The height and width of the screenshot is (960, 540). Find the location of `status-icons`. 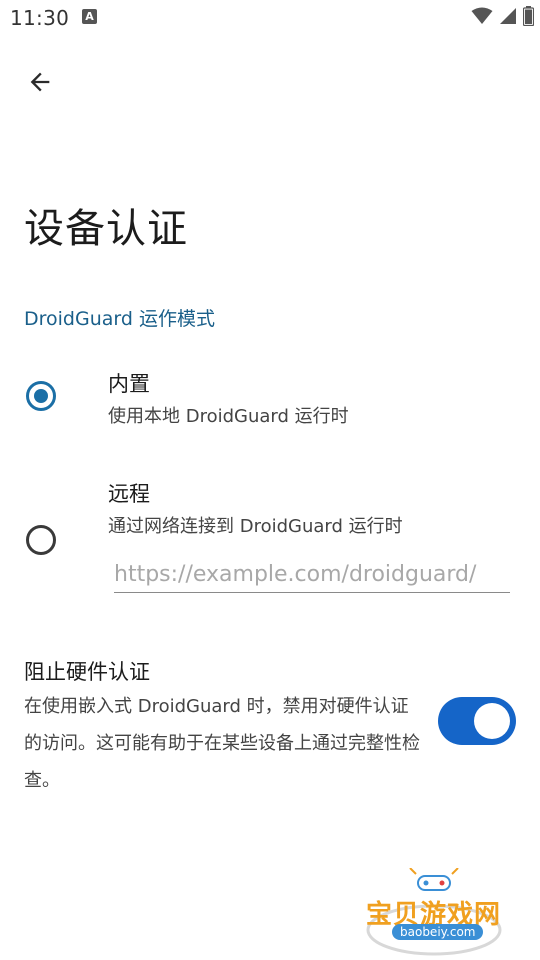

status-icons is located at coordinates (503, 18).